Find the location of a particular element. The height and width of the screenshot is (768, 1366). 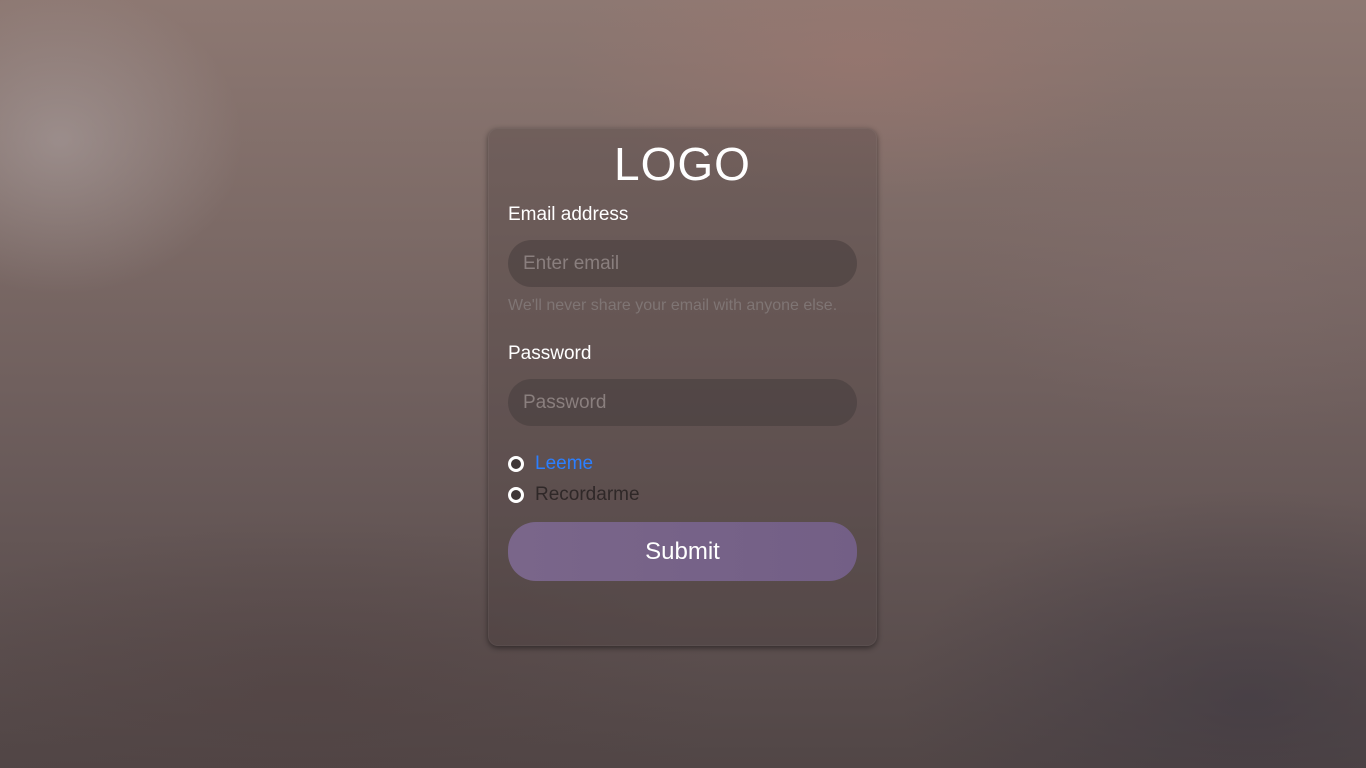

radio-leeme is located at coordinates (516, 464).